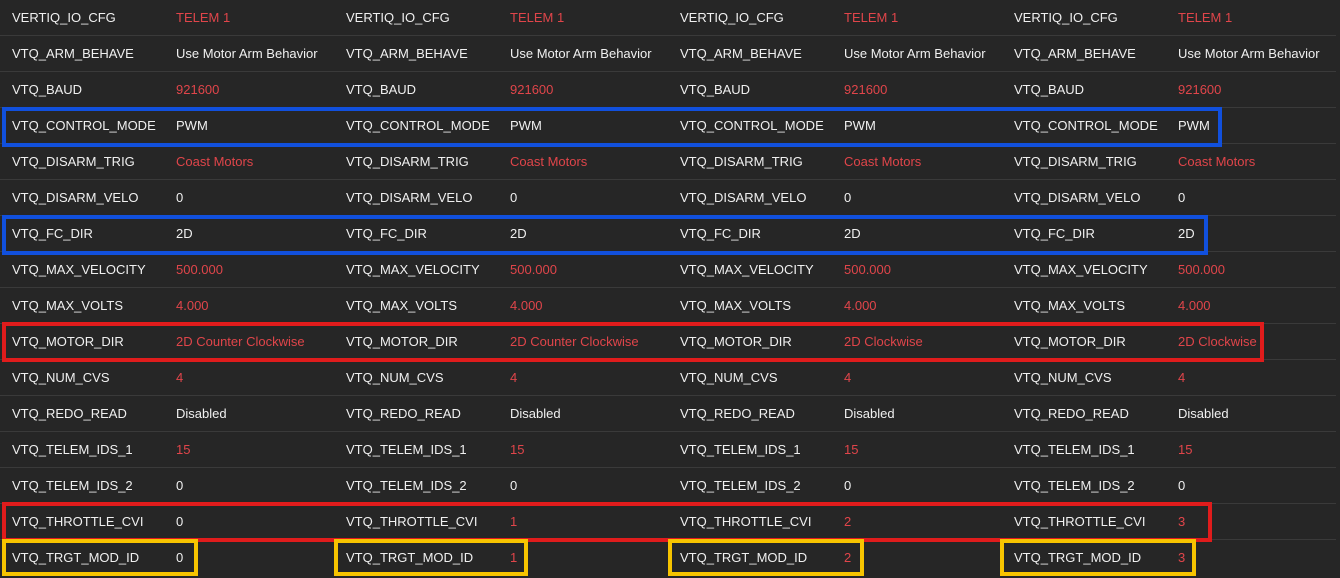 The height and width of the screenshot is (578, 1340). What do you see at coordinates (1169, 342) in the screenshot?
I see `param-row-vtq-motor-dir: VTQ_MOTOR_DIR 2D Clockwise` at bounding box center [1169, 342].